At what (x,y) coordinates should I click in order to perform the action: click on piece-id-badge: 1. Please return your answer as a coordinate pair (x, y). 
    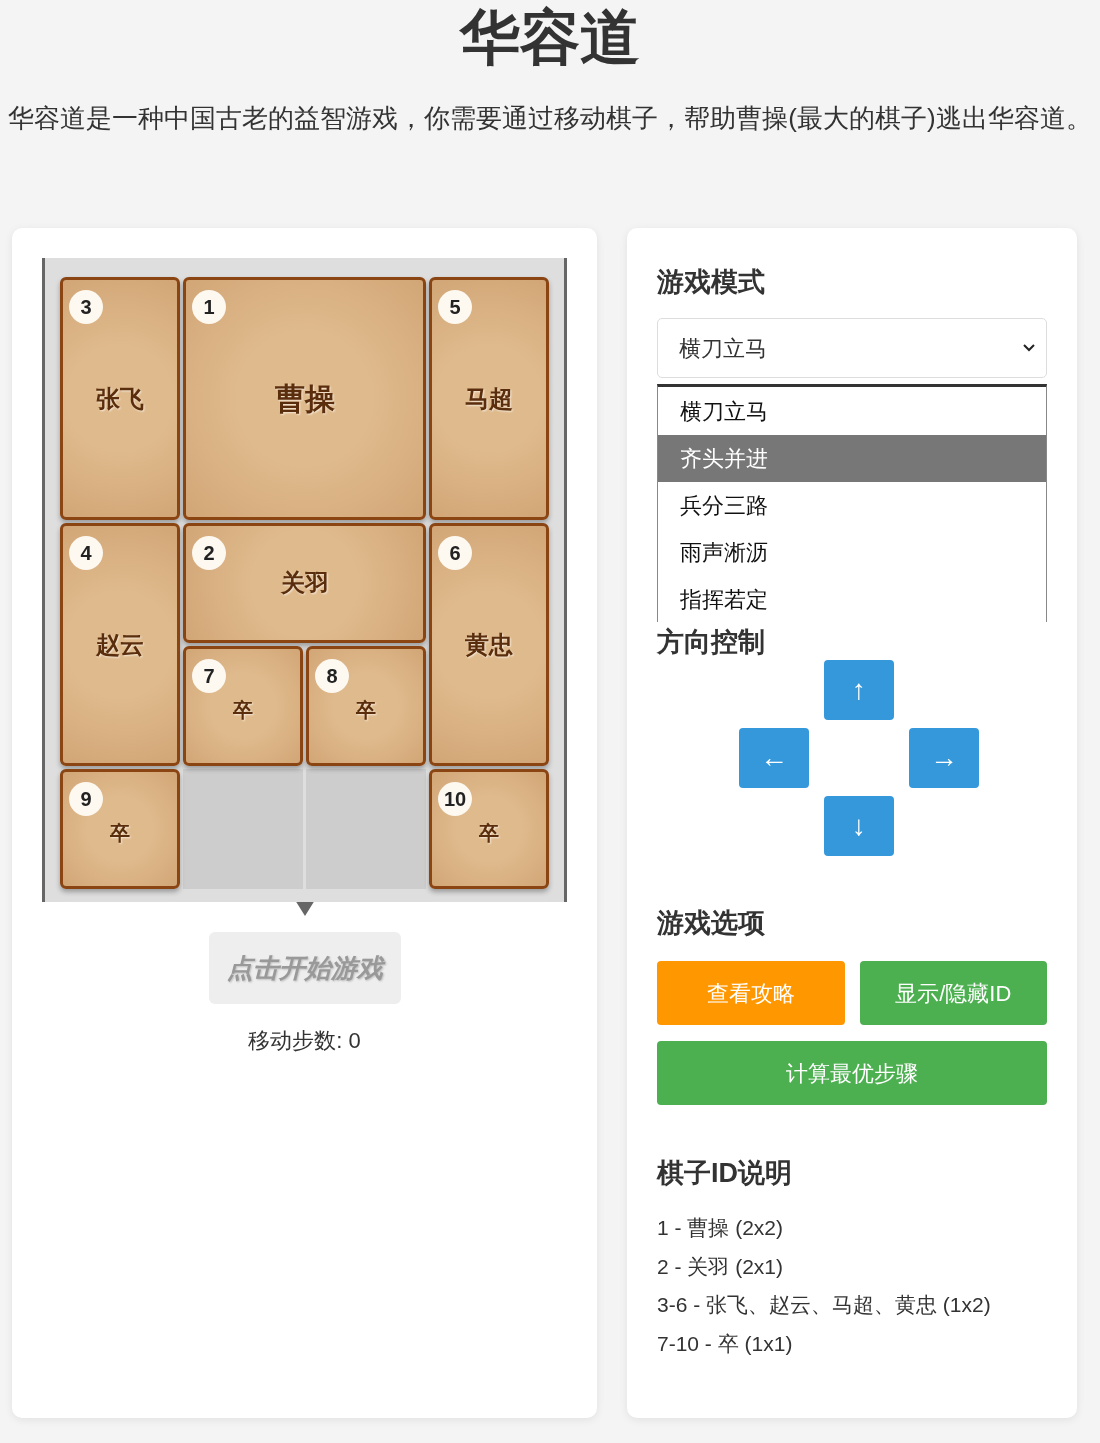
    Looking at the image, I should click on (209, 307).